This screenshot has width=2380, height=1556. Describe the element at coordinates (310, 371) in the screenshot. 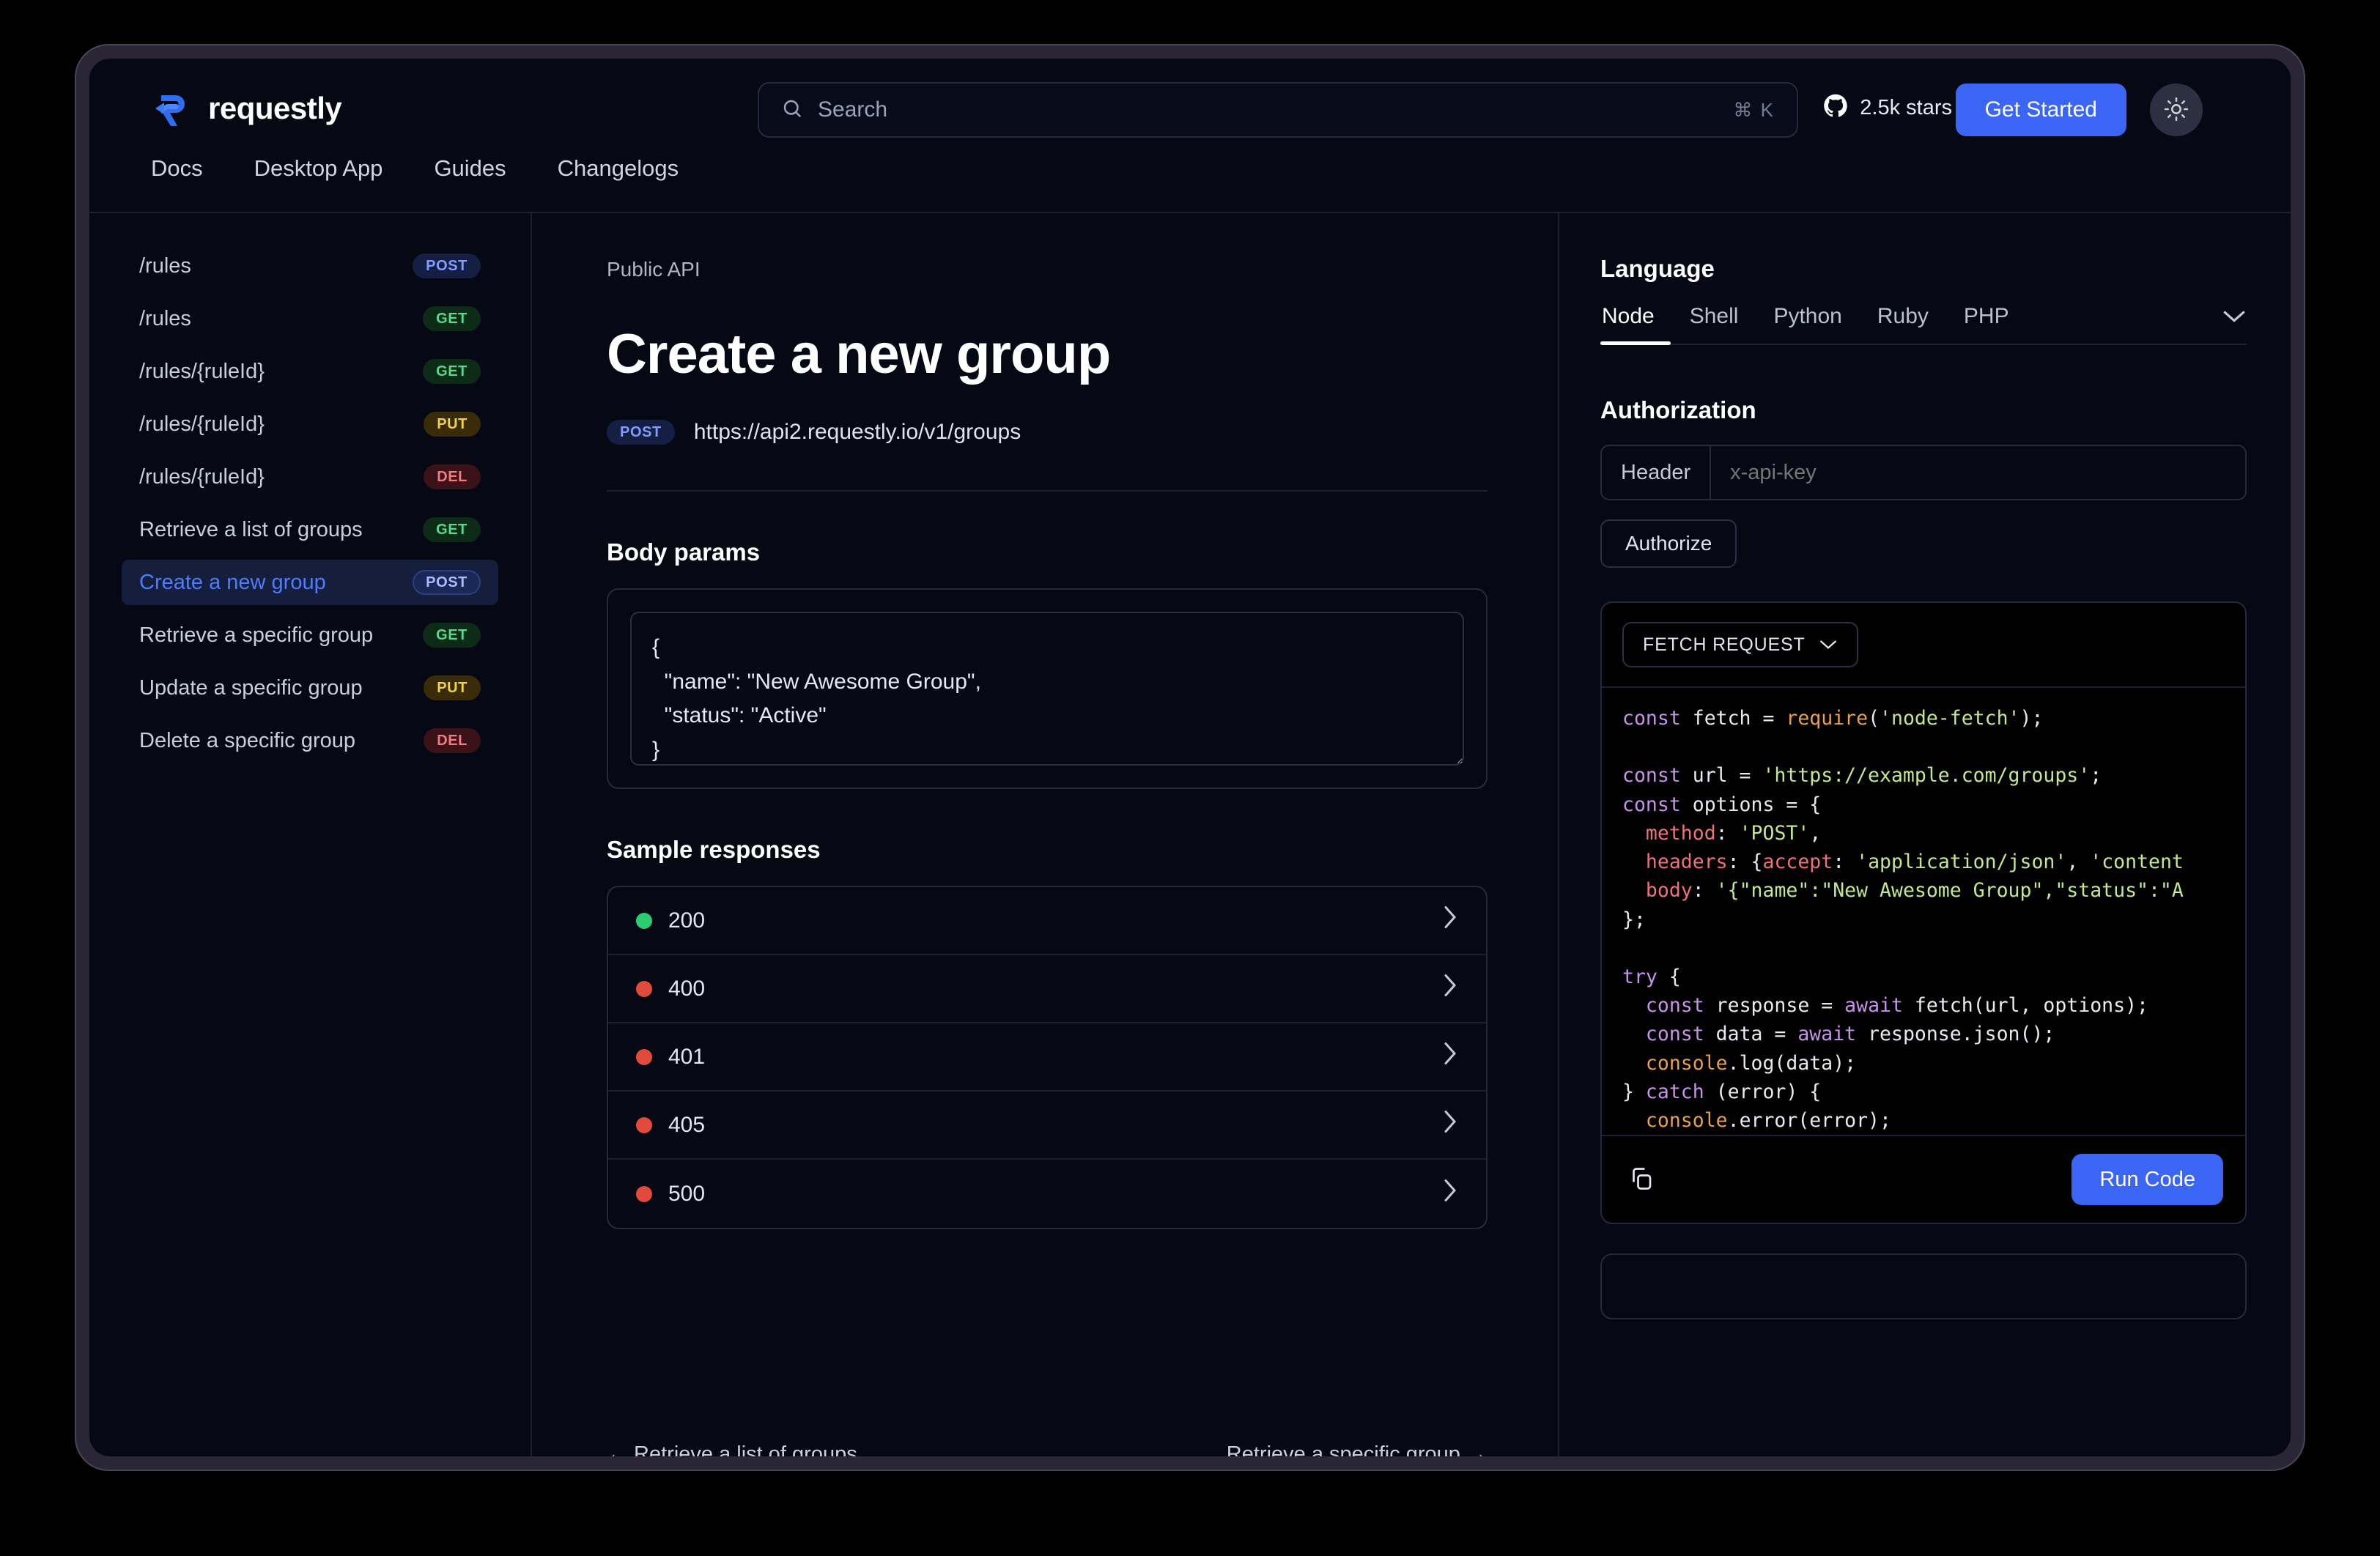

I see `sidebar-item-2: /rules/{ruleId} GET` at that location.